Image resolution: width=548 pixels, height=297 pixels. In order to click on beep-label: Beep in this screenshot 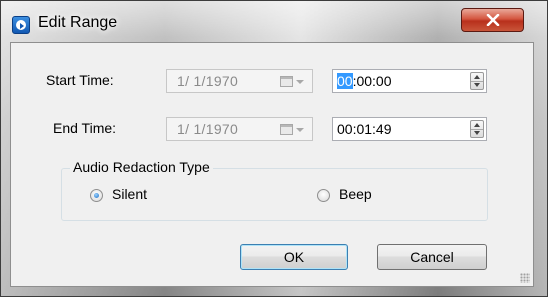, I will do `click(355, 194)`.